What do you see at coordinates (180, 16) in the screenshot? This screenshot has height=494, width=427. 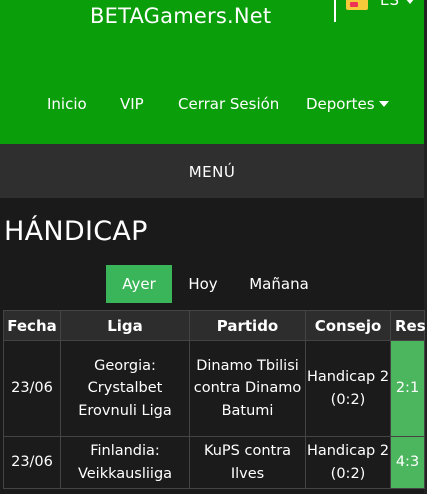 I see `site-brand: BETAGamers.Net` at bounding box center [180, 16].